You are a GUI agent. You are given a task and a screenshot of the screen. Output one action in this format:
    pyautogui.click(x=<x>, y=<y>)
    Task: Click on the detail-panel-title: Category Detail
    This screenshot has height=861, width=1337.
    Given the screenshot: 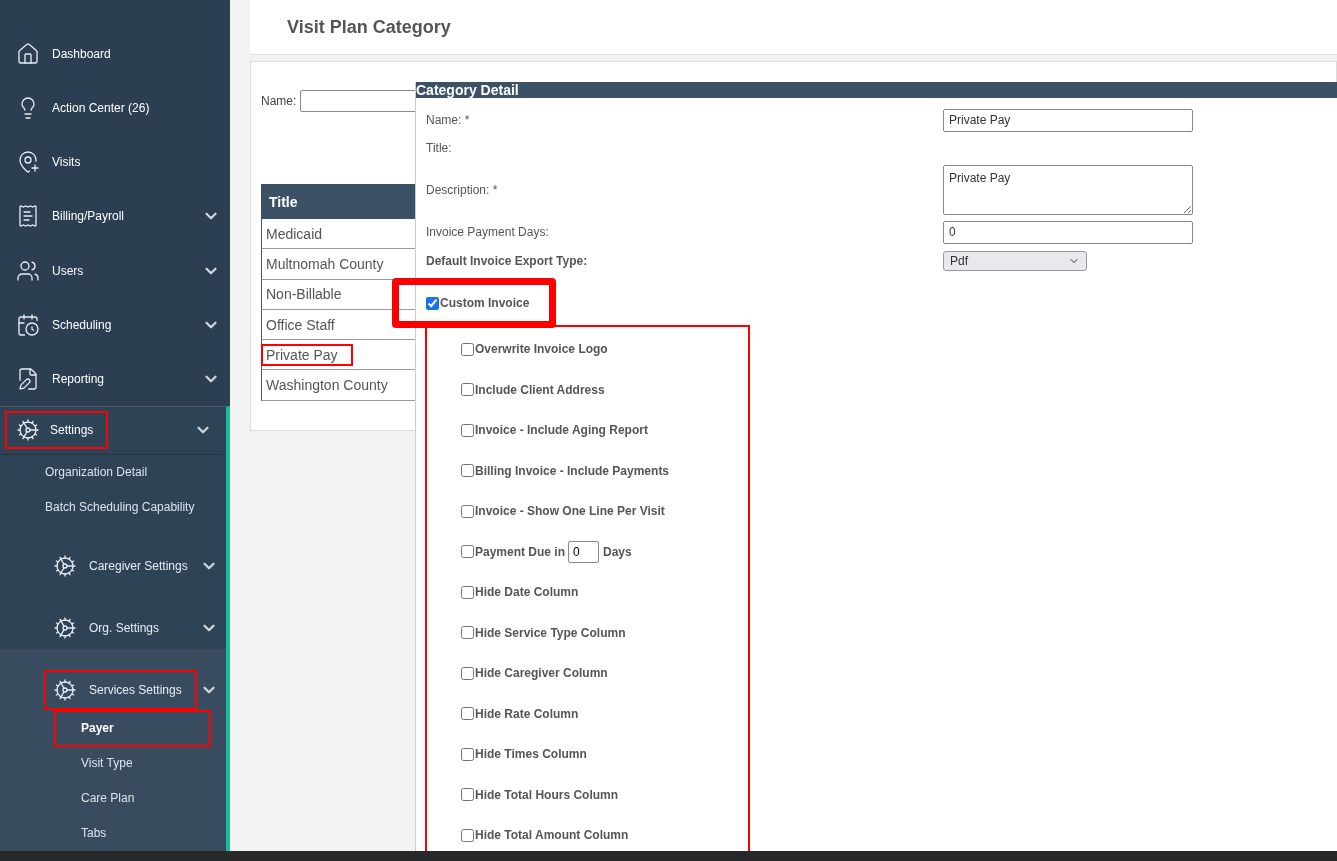 What is the action you would take?
    pyautogui.click(x=876, y=90)
    